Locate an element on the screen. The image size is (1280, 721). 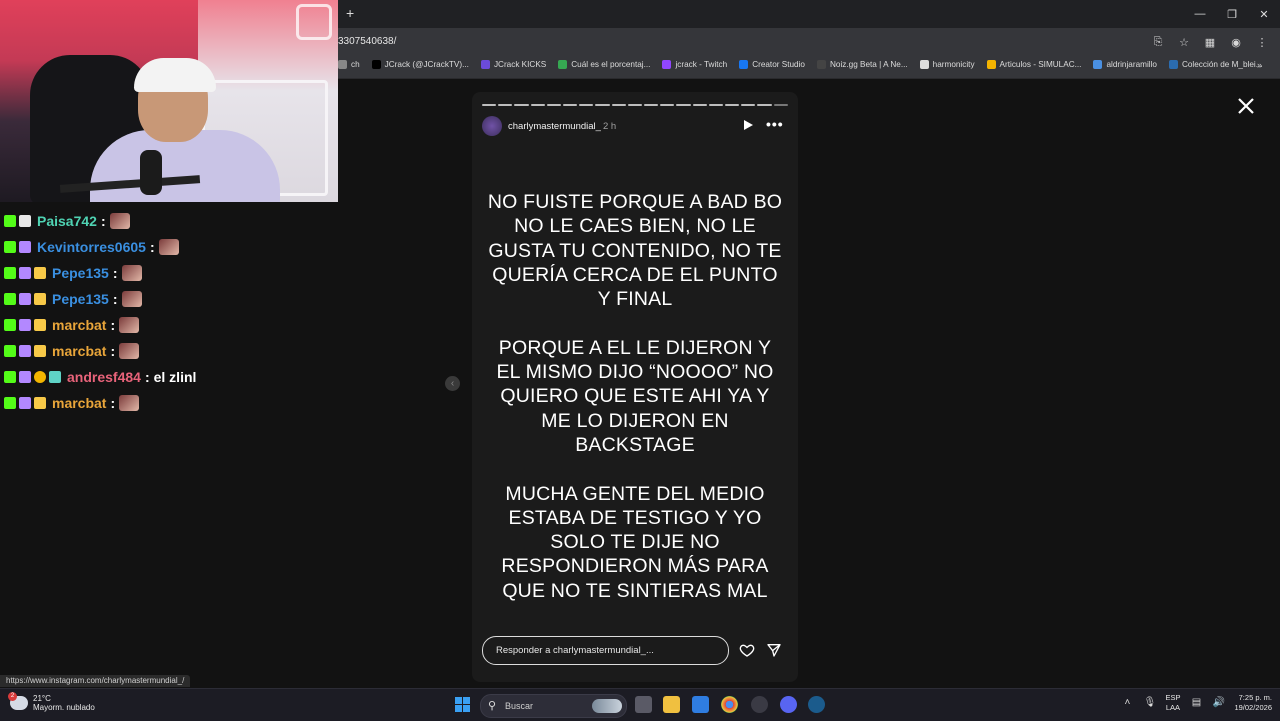
minimize-icon: — is located at coordinates (1200, 14).